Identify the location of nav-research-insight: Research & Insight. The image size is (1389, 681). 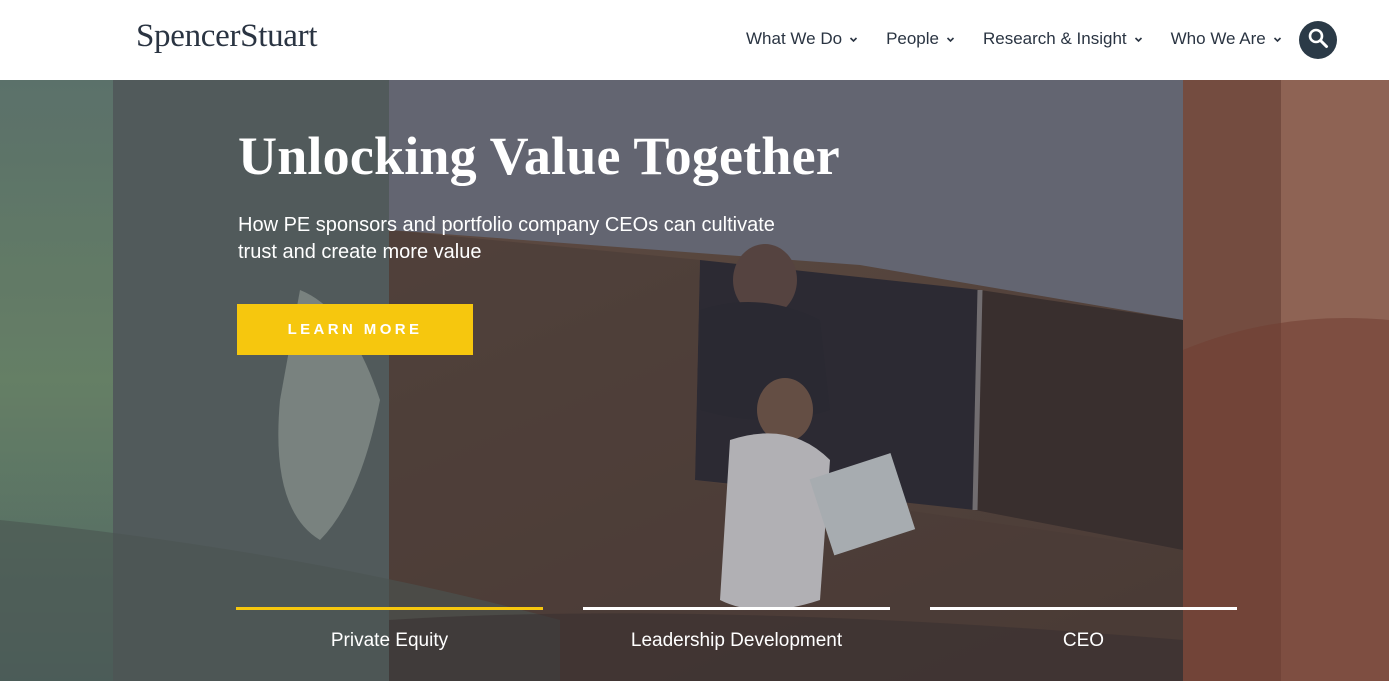
(1063, 39).